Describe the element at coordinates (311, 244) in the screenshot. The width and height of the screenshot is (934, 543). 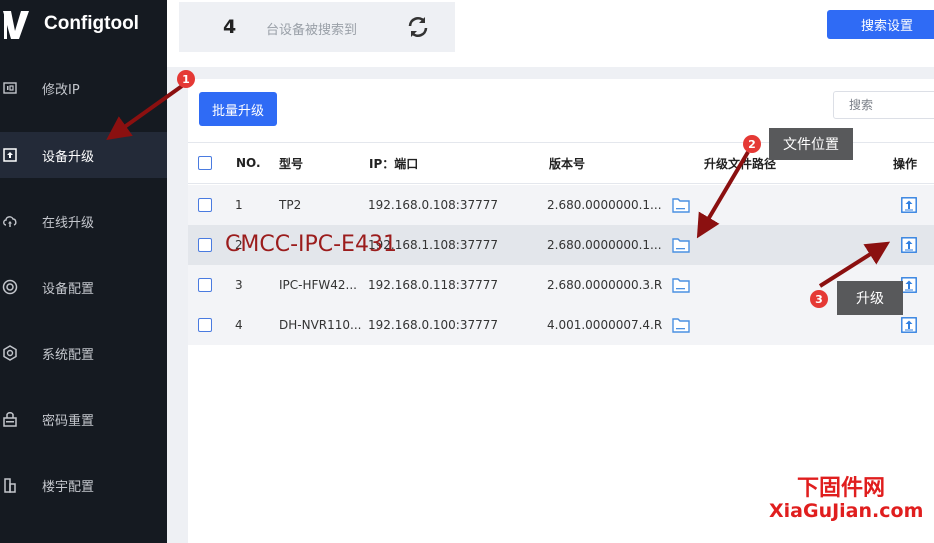
I see `model-overlay-text: CMCC-IPC-E431` at that location.